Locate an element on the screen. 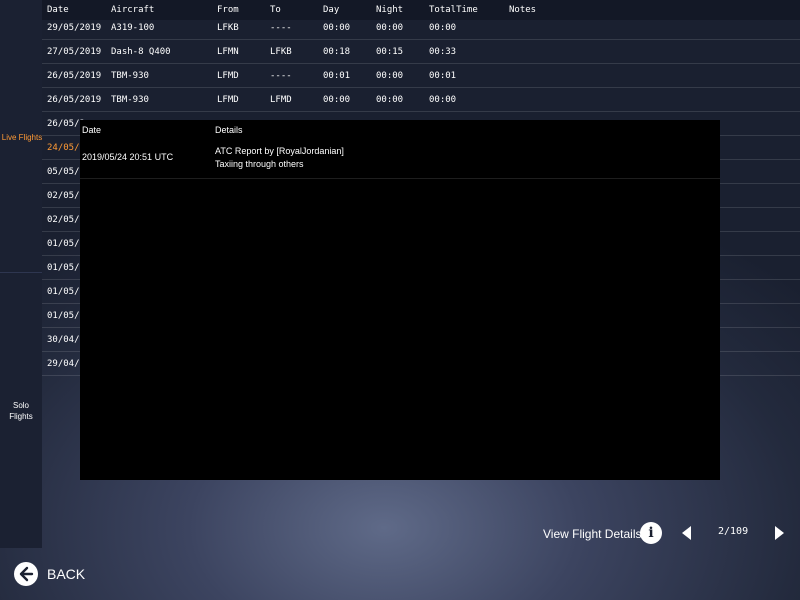 Image resolution: width=800 pixels, height=600 pixels. chevron-right-icon is located at coordinates (779, 533).